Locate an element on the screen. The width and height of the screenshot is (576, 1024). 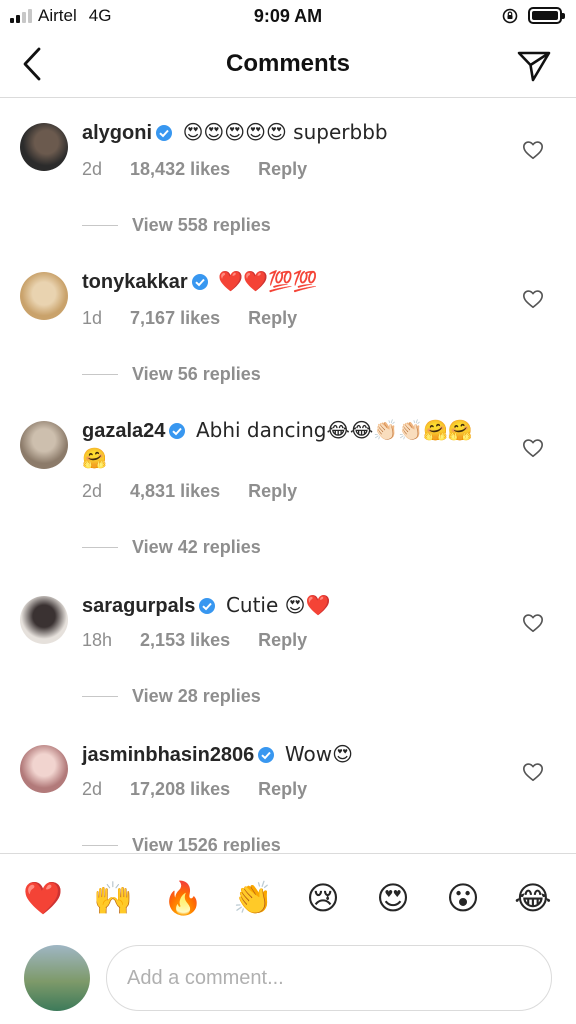
username: tonykakkar is located at coordinates (135, 282).